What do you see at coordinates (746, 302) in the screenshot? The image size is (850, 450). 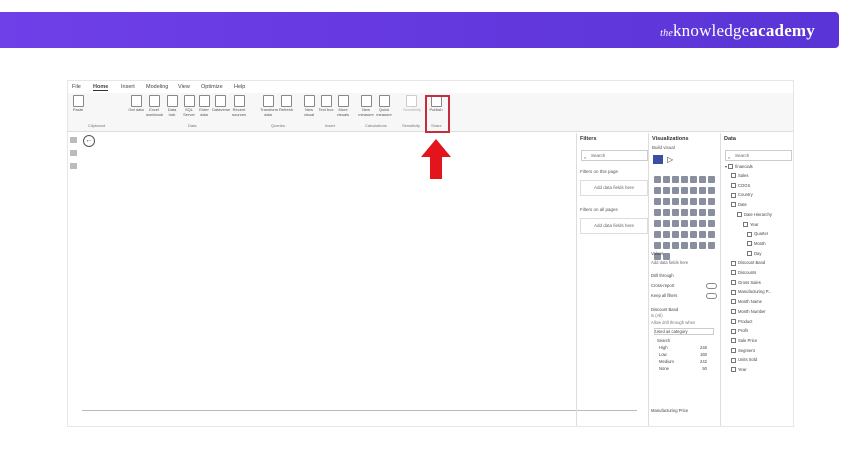 I see `field-item: Month Name` at bounding box center [746, 302].